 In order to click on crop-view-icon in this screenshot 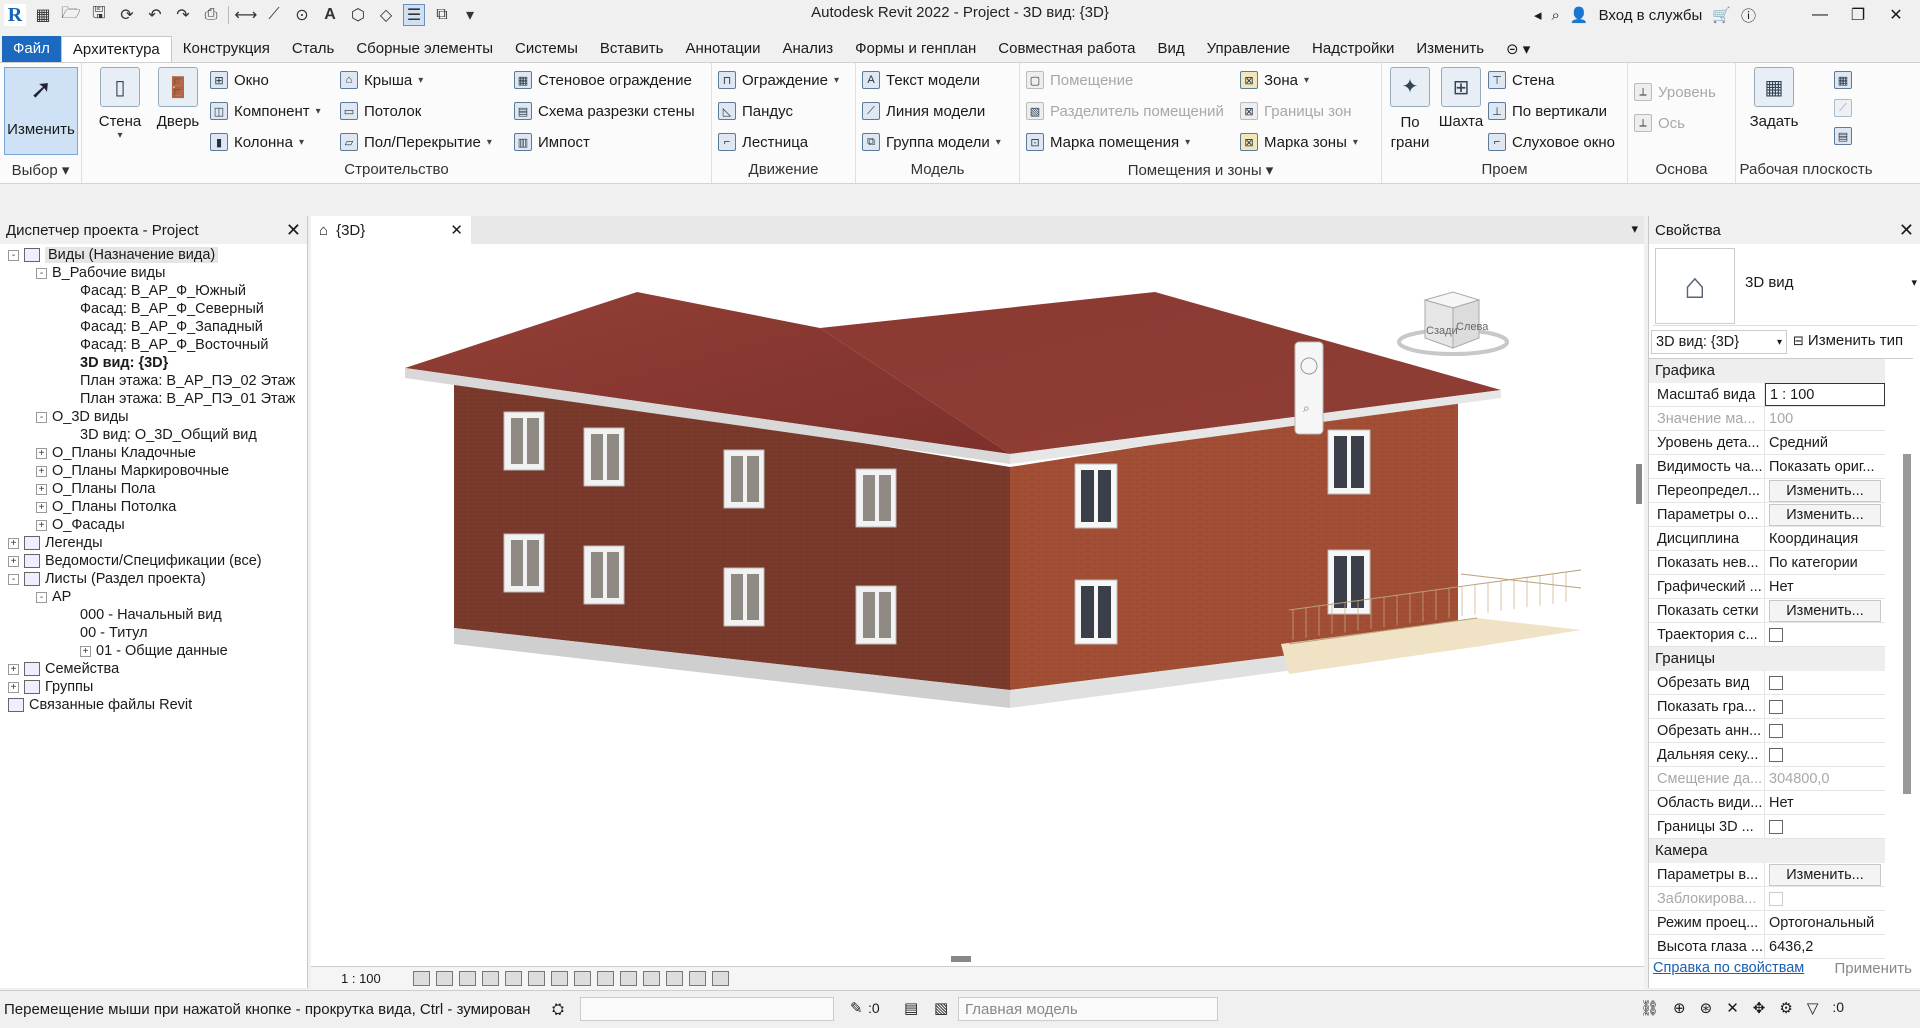, I will do `click(536, 978)`.